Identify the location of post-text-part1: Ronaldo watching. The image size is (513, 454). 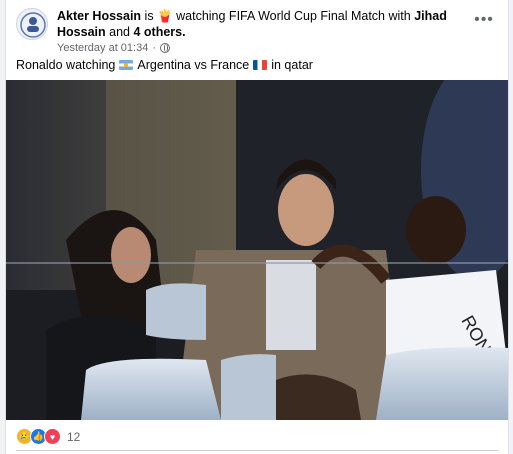
(66, 65).